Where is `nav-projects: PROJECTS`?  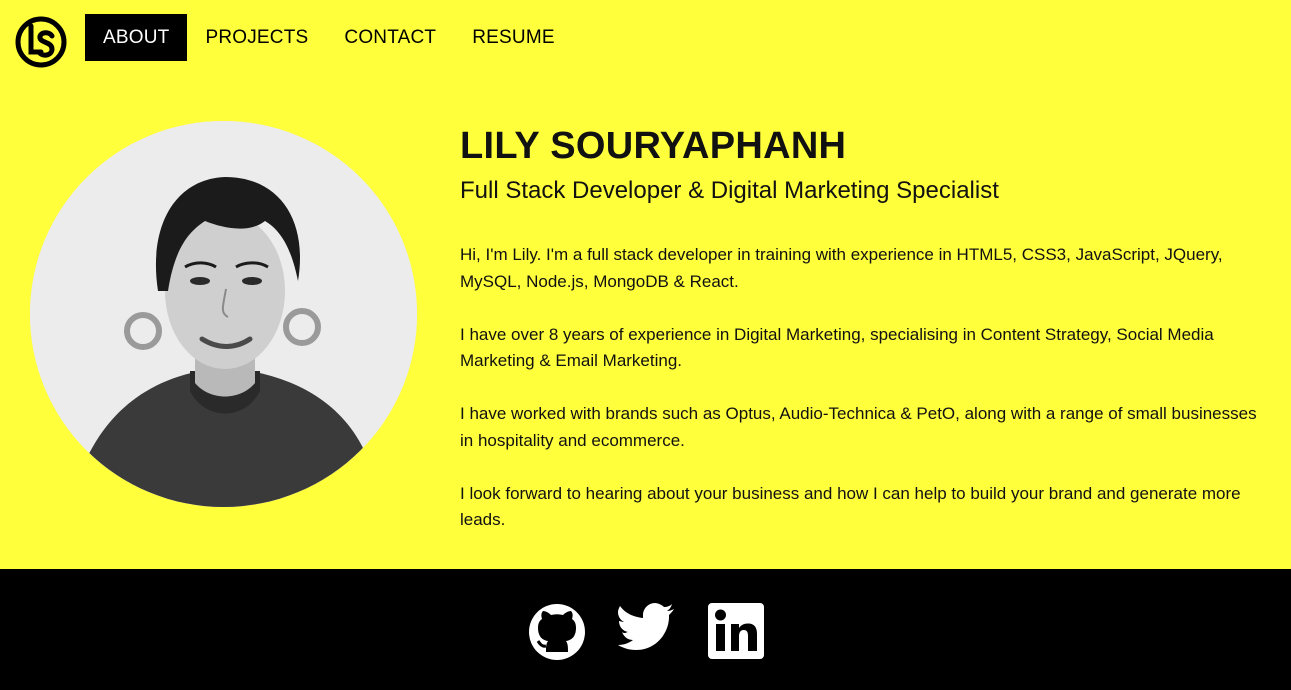
nav-projects: PROJECTS is located at coordinates (256, 37).